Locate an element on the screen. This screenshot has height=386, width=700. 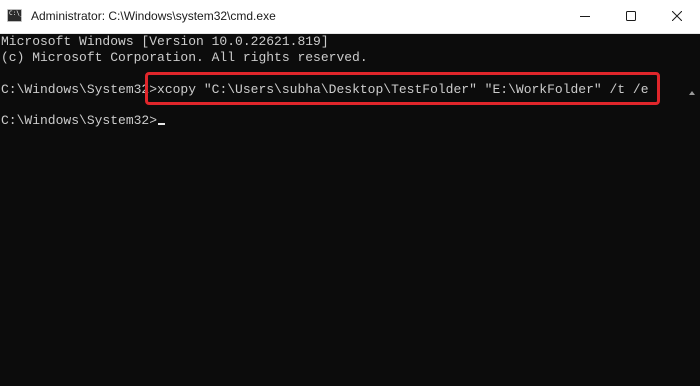
command-highlight-box is located at coordinates (402, 88).